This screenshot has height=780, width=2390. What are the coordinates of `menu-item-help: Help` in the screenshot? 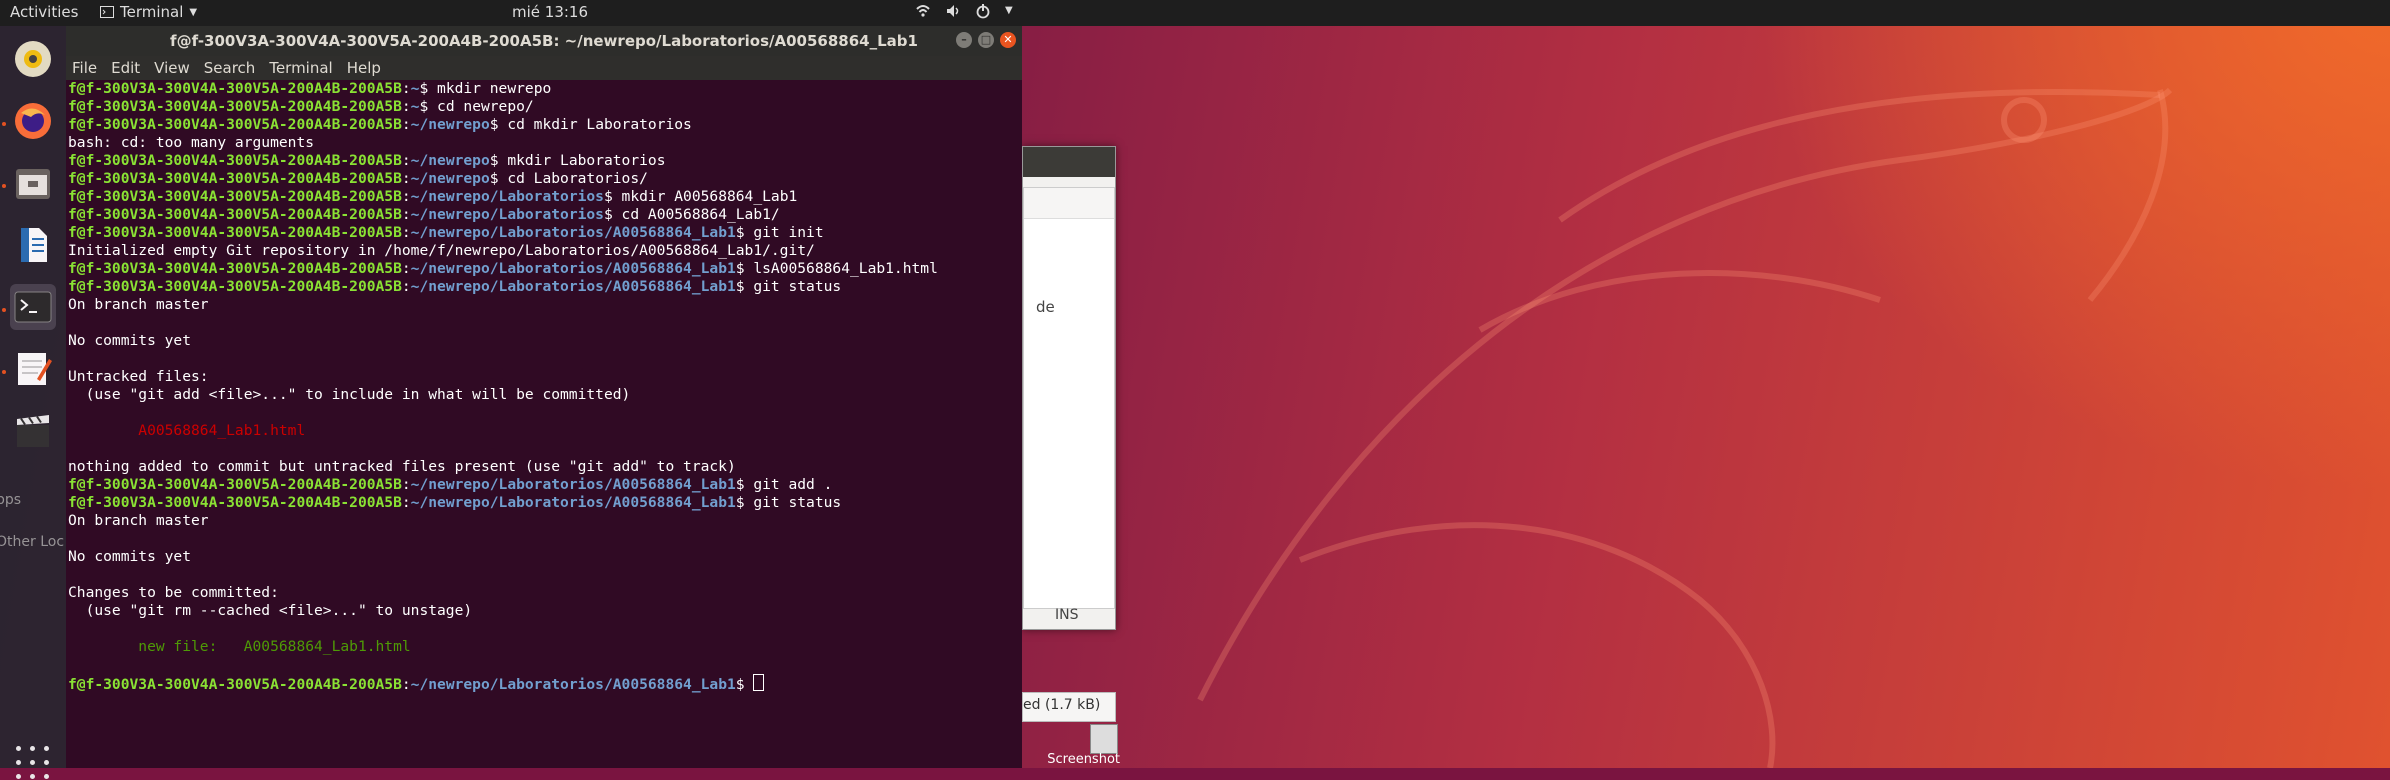 It's located at (364, 68).